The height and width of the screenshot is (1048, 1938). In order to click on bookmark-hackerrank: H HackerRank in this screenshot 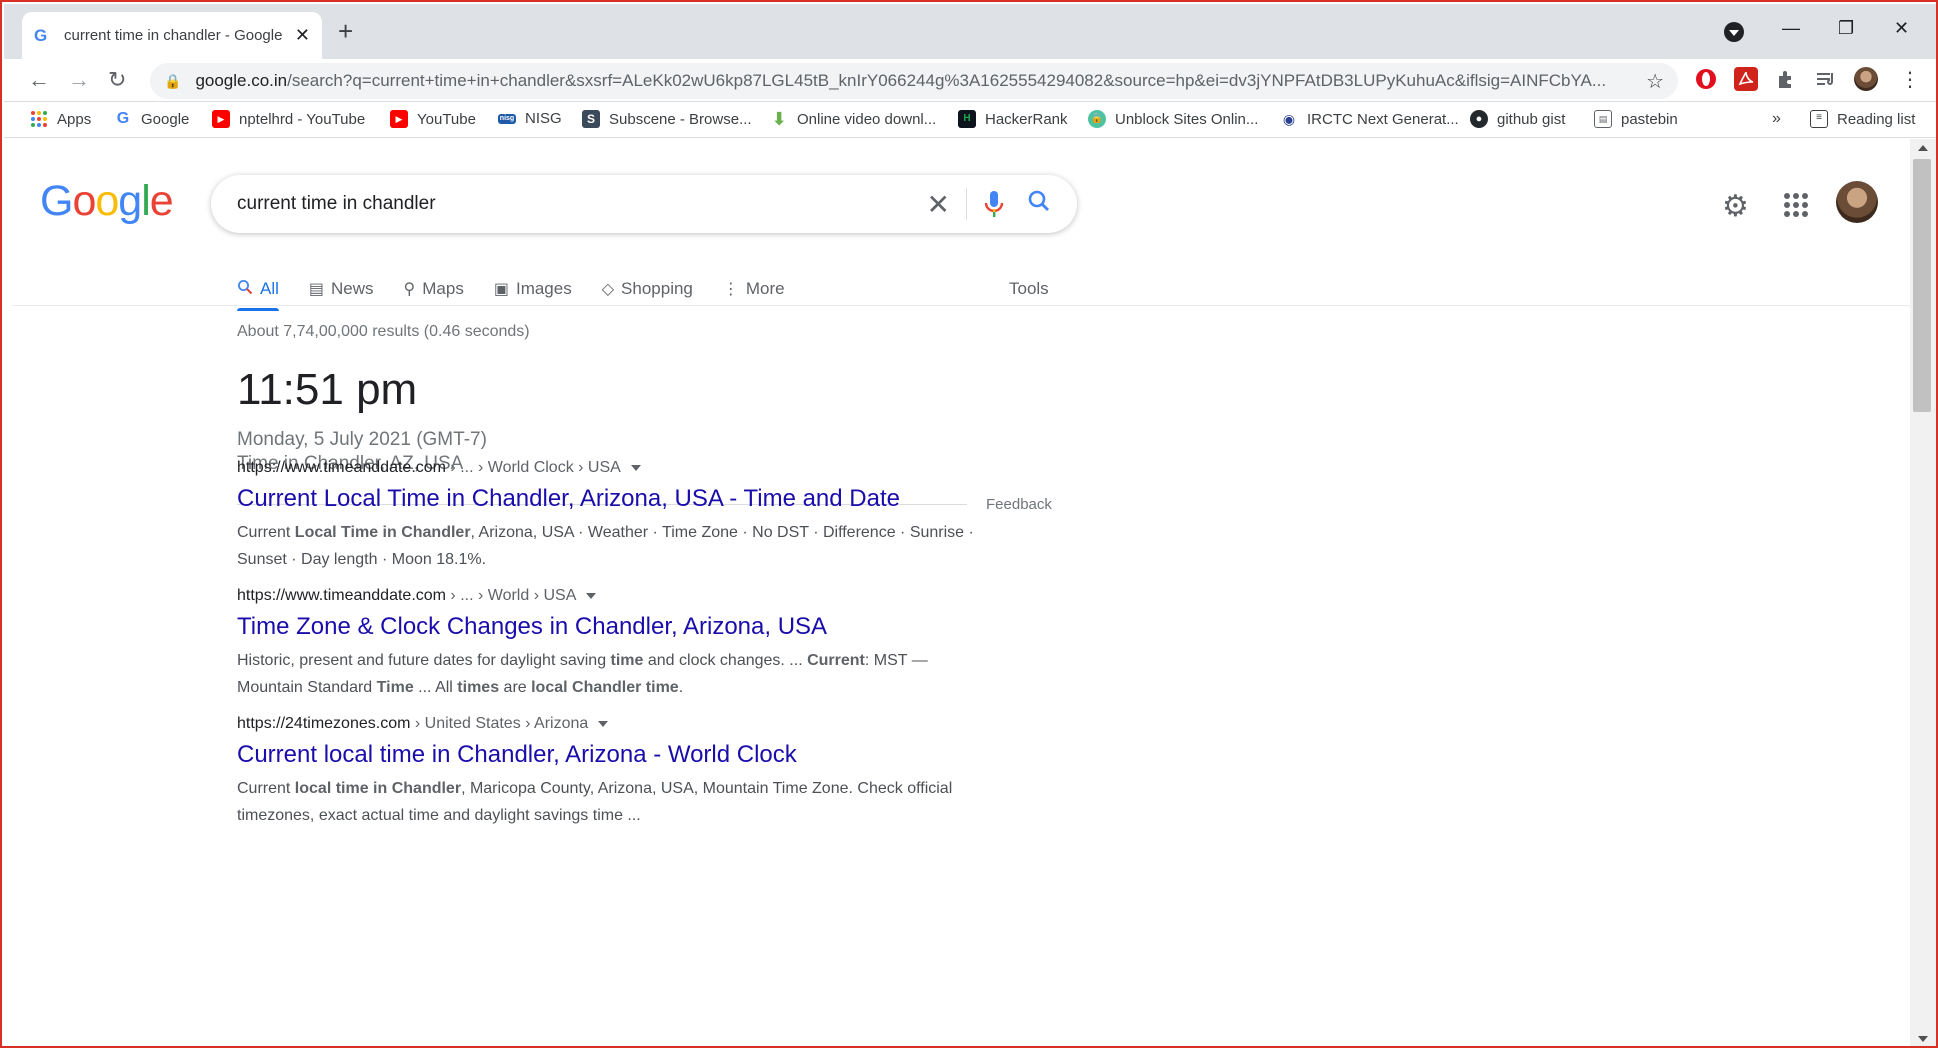, I will do `click(1013, 119)`.